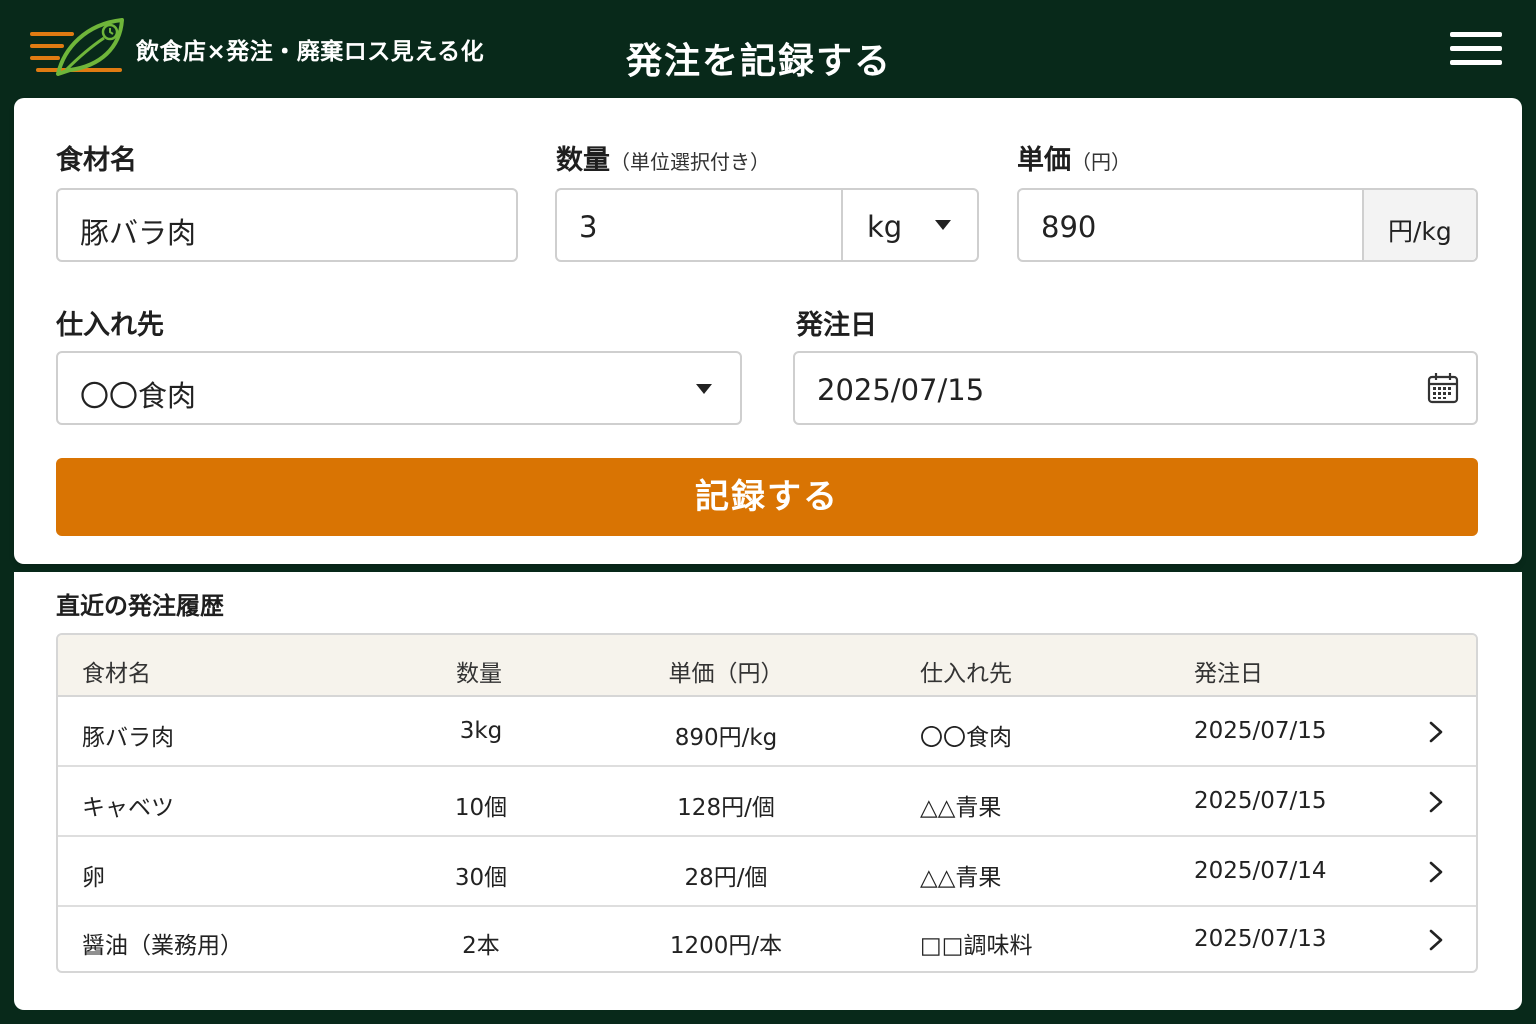 The image size is (1536, 1024). I want to click on column-header-supplier: 仕入れ先, so click(966, 674).